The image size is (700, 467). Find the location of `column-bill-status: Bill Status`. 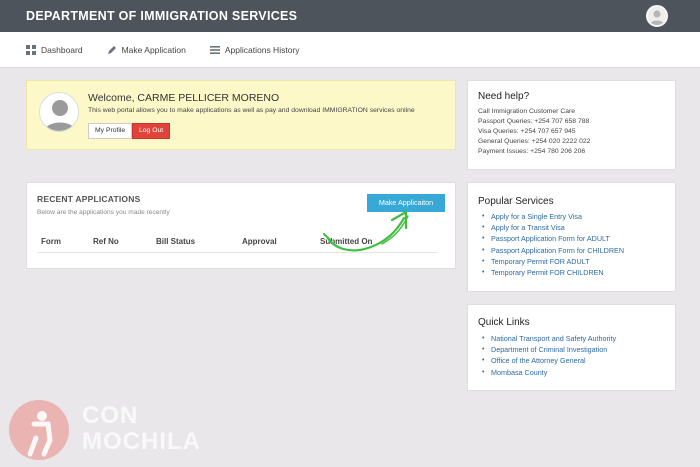

column-bill-status: Bill Status is located at coordinates (176, 241).